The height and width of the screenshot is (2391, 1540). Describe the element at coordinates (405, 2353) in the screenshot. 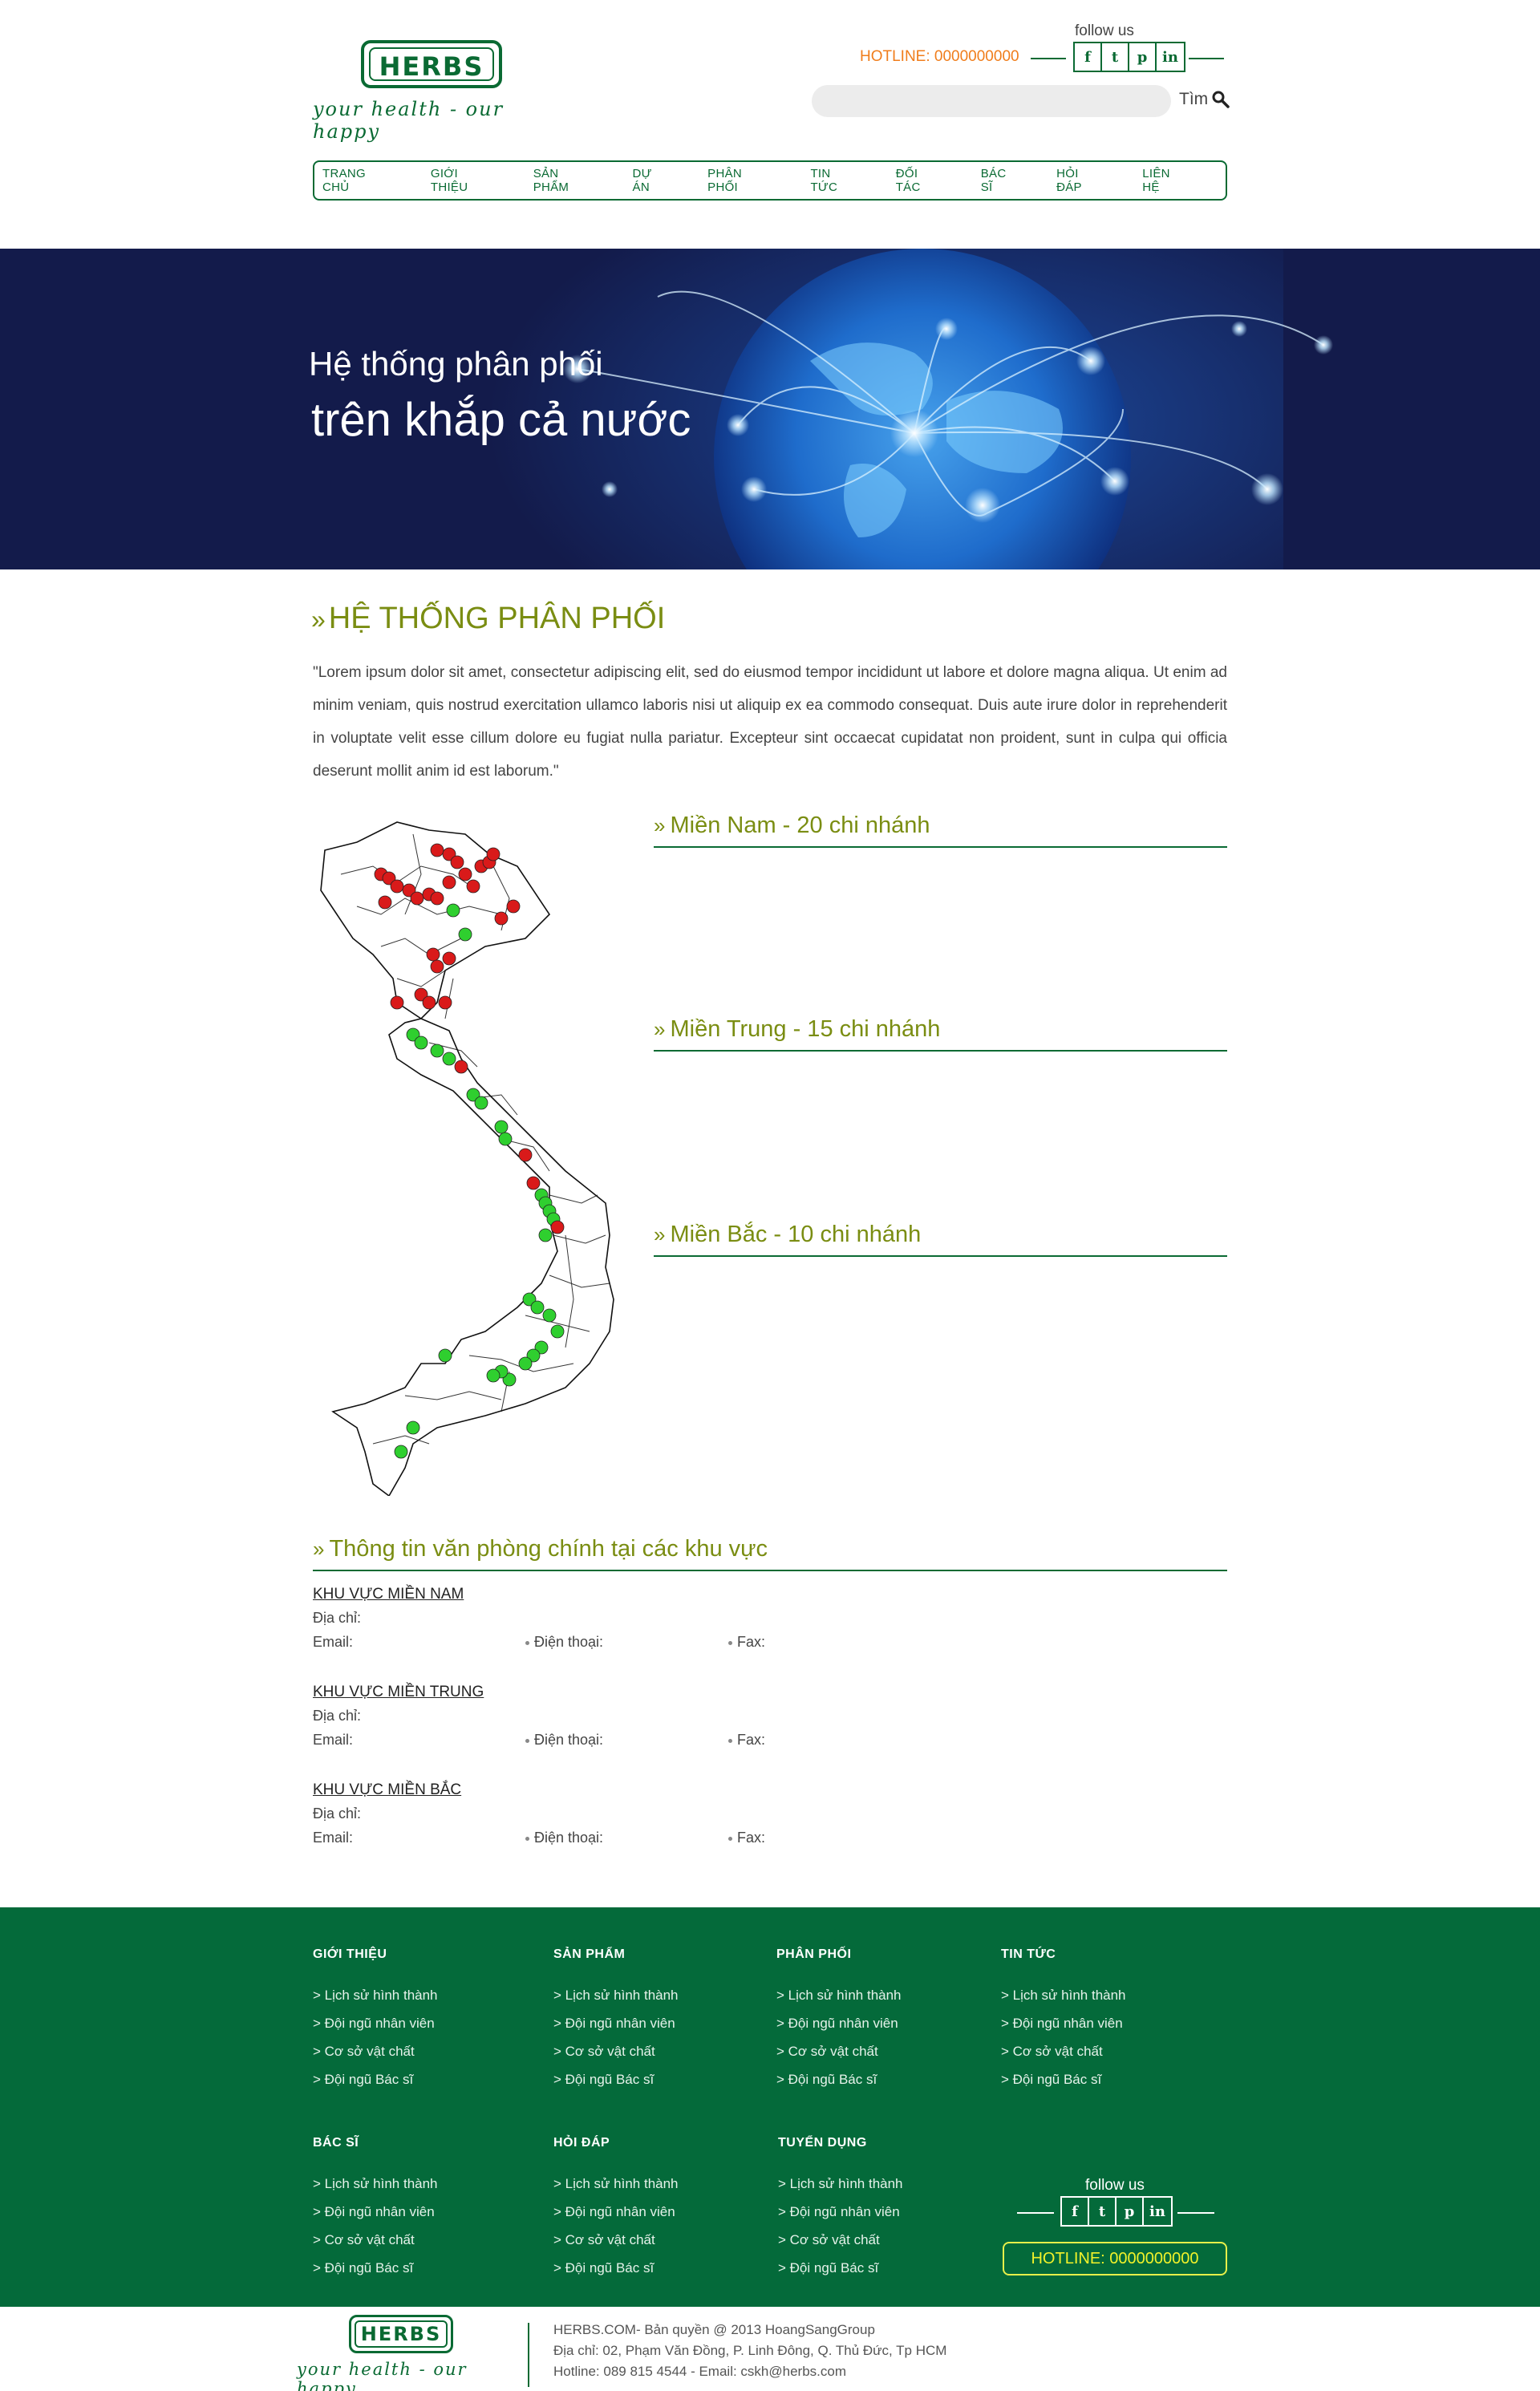

I see `footer-logo: HERBS your health - our happy` at that location.